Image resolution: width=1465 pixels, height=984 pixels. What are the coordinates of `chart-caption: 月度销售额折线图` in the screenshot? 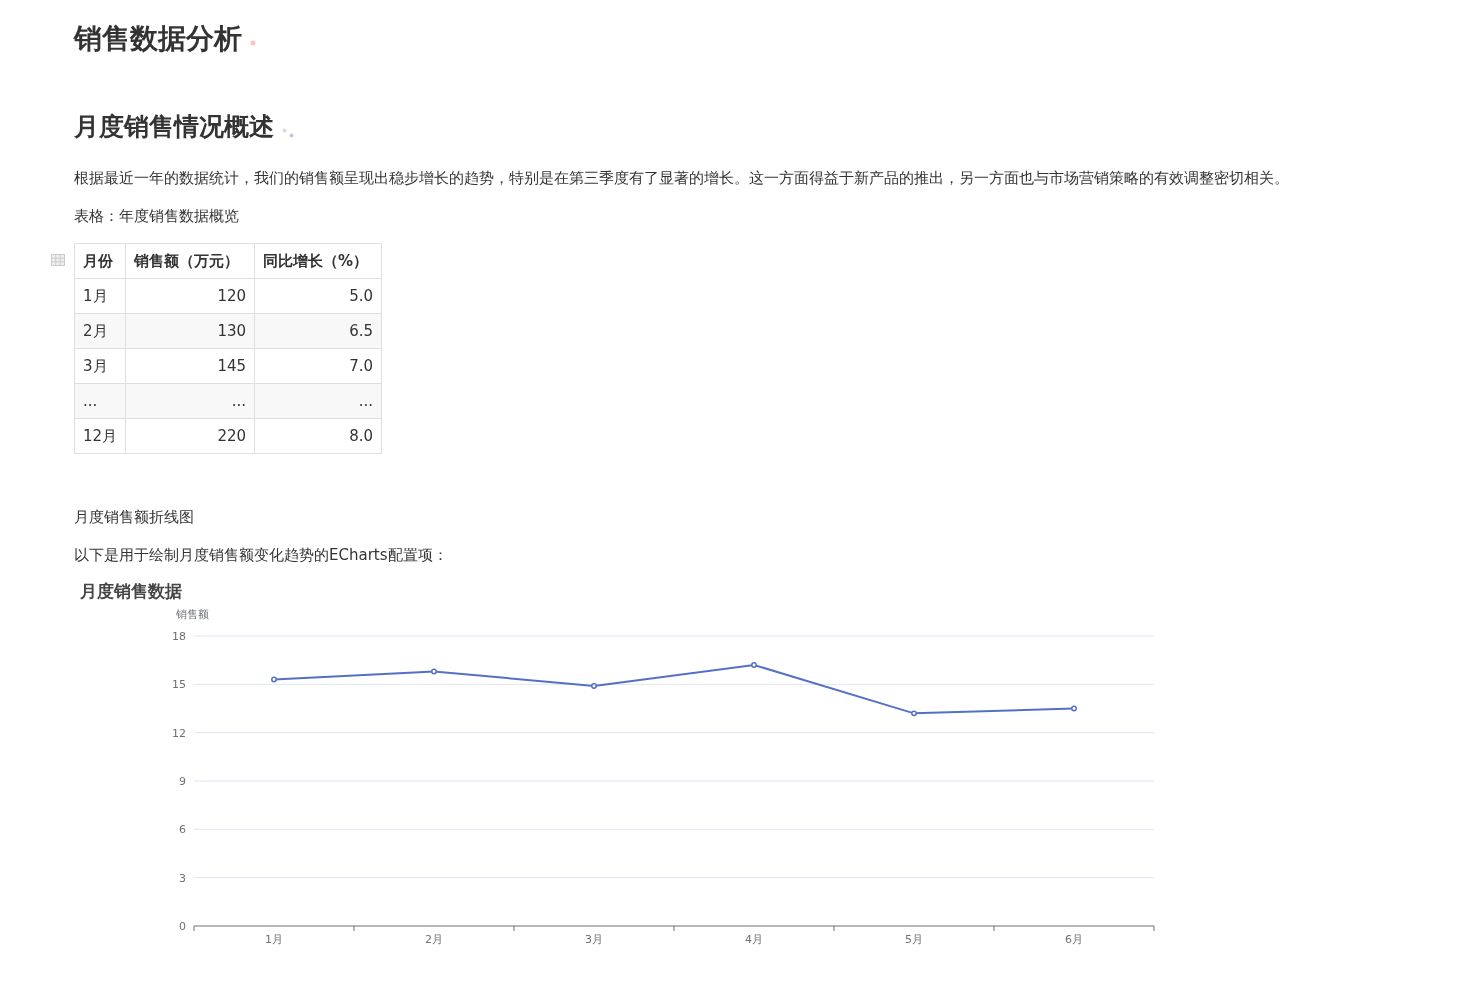 It's located at (134, 517).